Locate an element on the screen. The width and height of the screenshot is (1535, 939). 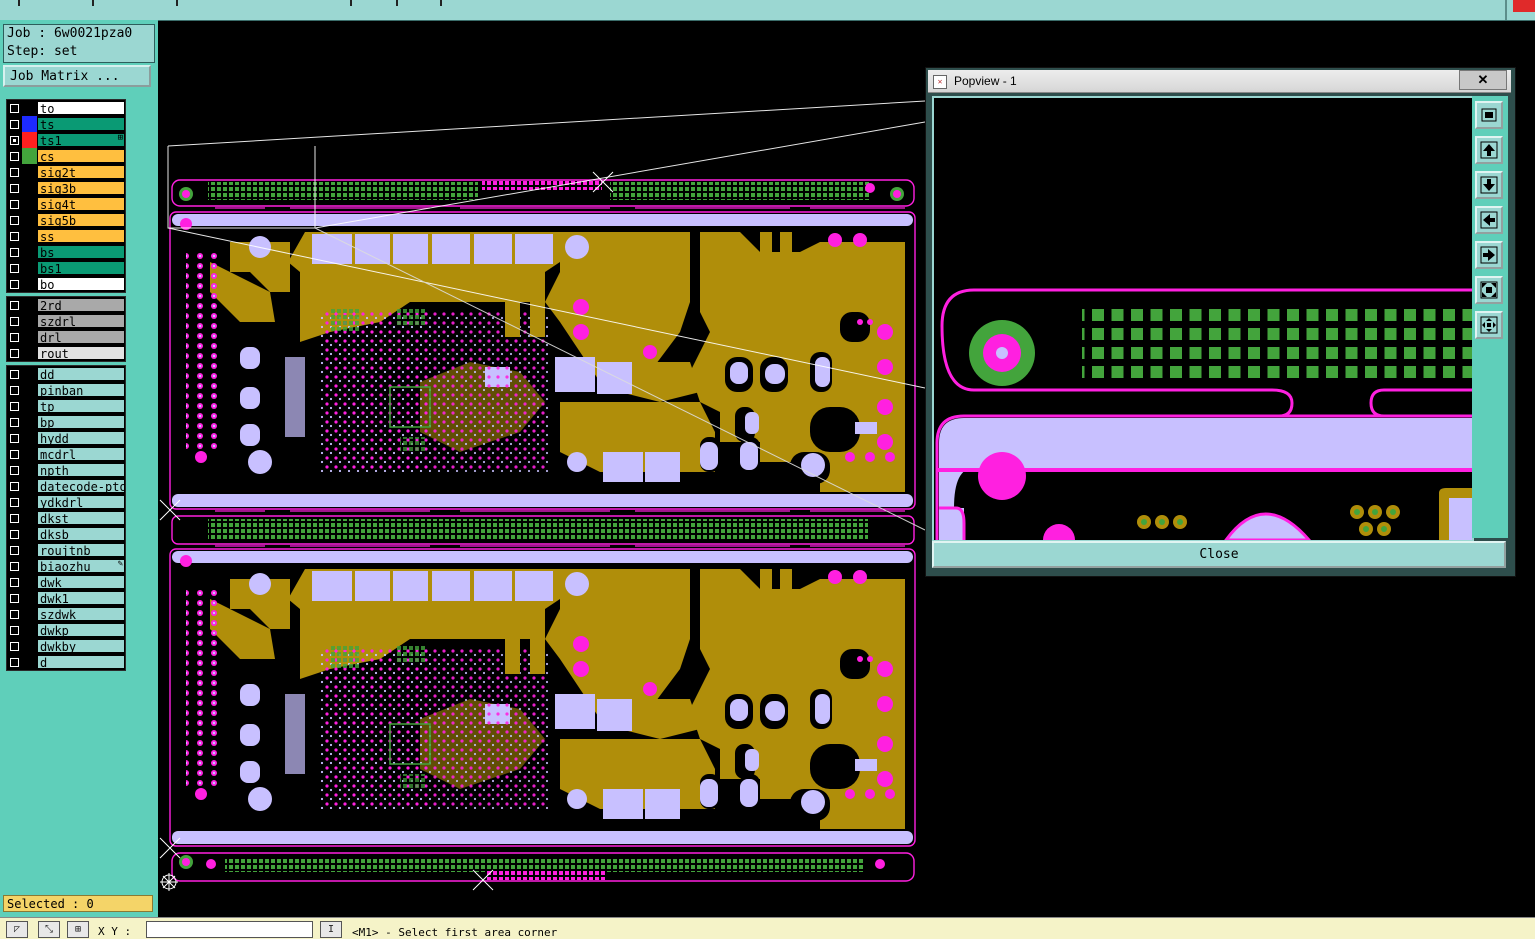
zoom-home-icon is located at coordinates (1489, 115).